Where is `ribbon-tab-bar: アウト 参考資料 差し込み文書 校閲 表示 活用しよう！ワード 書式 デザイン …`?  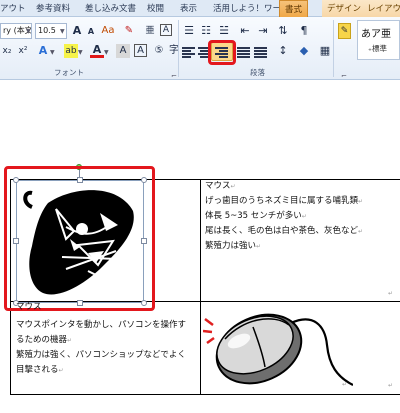 ribbon-tab-bar: アウト 参考資料 差し込み文書 校閲 表示 活用しよう！ワード 書式 デザイン … is located at coordinates (200, 8).